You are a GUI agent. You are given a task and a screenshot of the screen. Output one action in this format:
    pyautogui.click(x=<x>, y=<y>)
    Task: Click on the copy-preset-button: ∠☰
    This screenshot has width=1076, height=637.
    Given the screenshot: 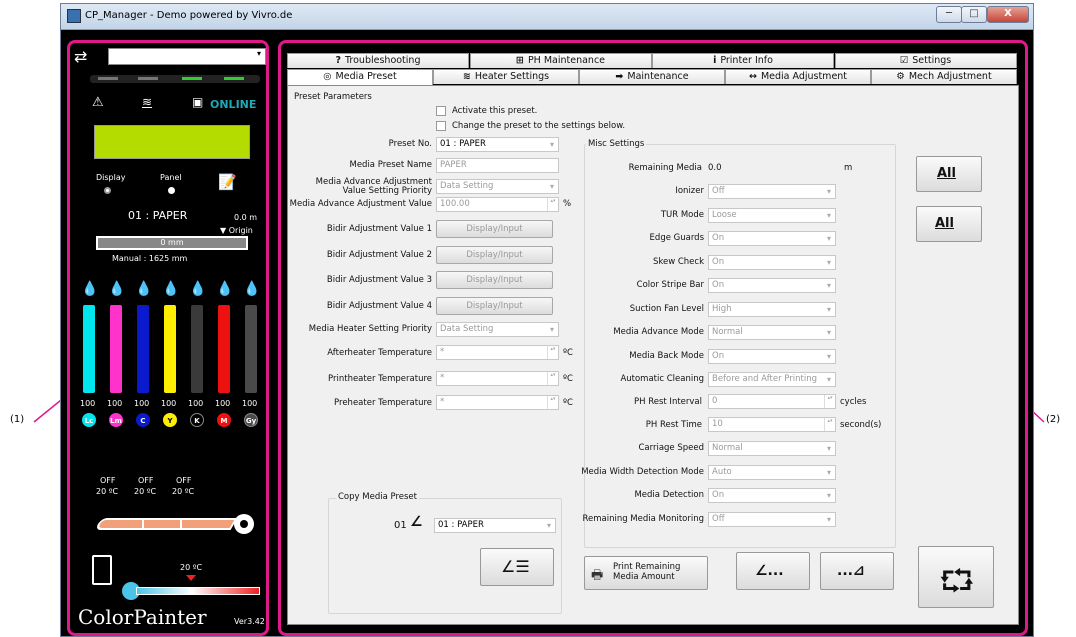 What is the action you would take?
    pyautogui.click(x=517, y=567)
    